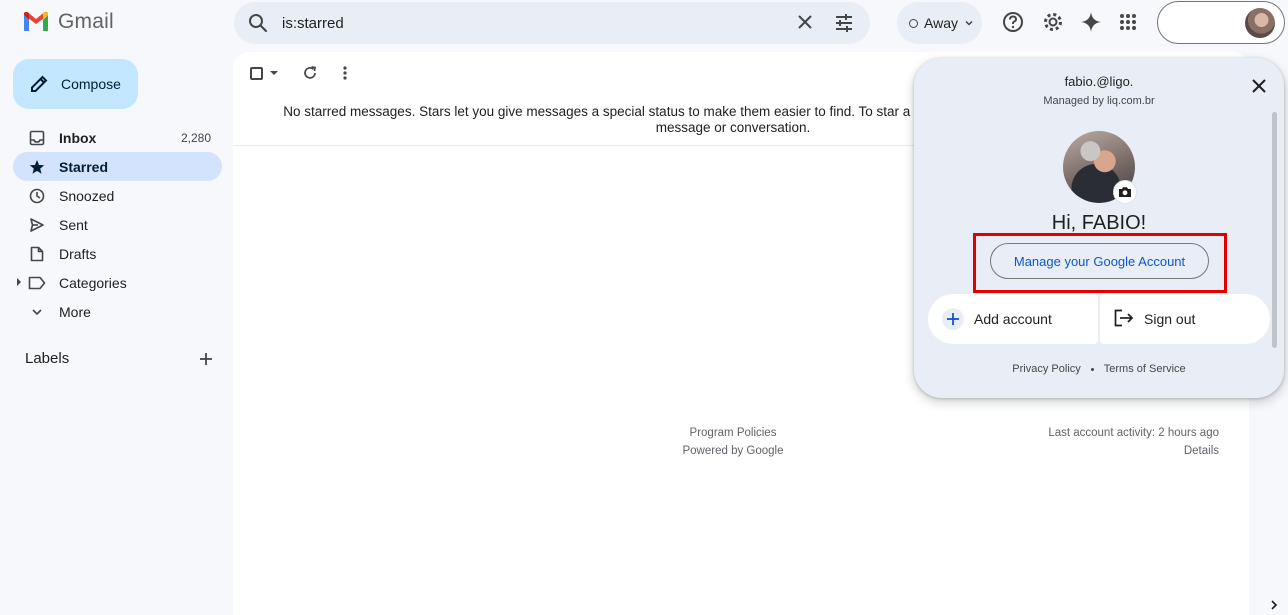 The image size is (1288, 615). I want to click on gear-icon, so click(1053, 22).